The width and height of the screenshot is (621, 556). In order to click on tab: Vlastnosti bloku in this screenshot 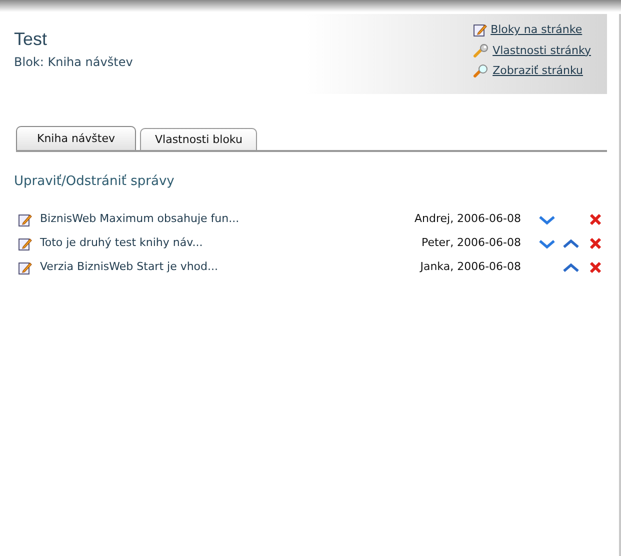, I will do `click(199, 139)`.